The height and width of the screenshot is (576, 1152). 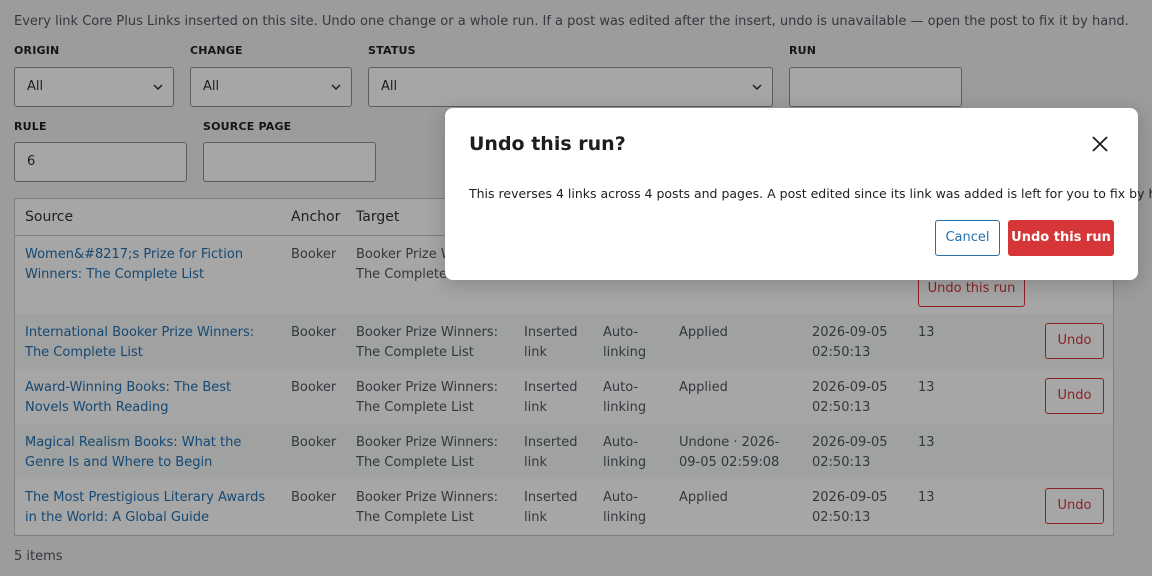 What do you see at coordinates (1061, 238) in the screenshot?
I see `confirm-undo-run-button: Undo this run` at bounding box center [1061, 238].